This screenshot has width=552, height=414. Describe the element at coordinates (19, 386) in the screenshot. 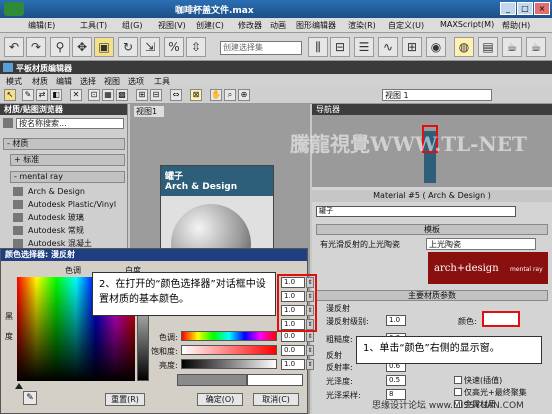

I see `hue-slider-arrow-icon` at that location.